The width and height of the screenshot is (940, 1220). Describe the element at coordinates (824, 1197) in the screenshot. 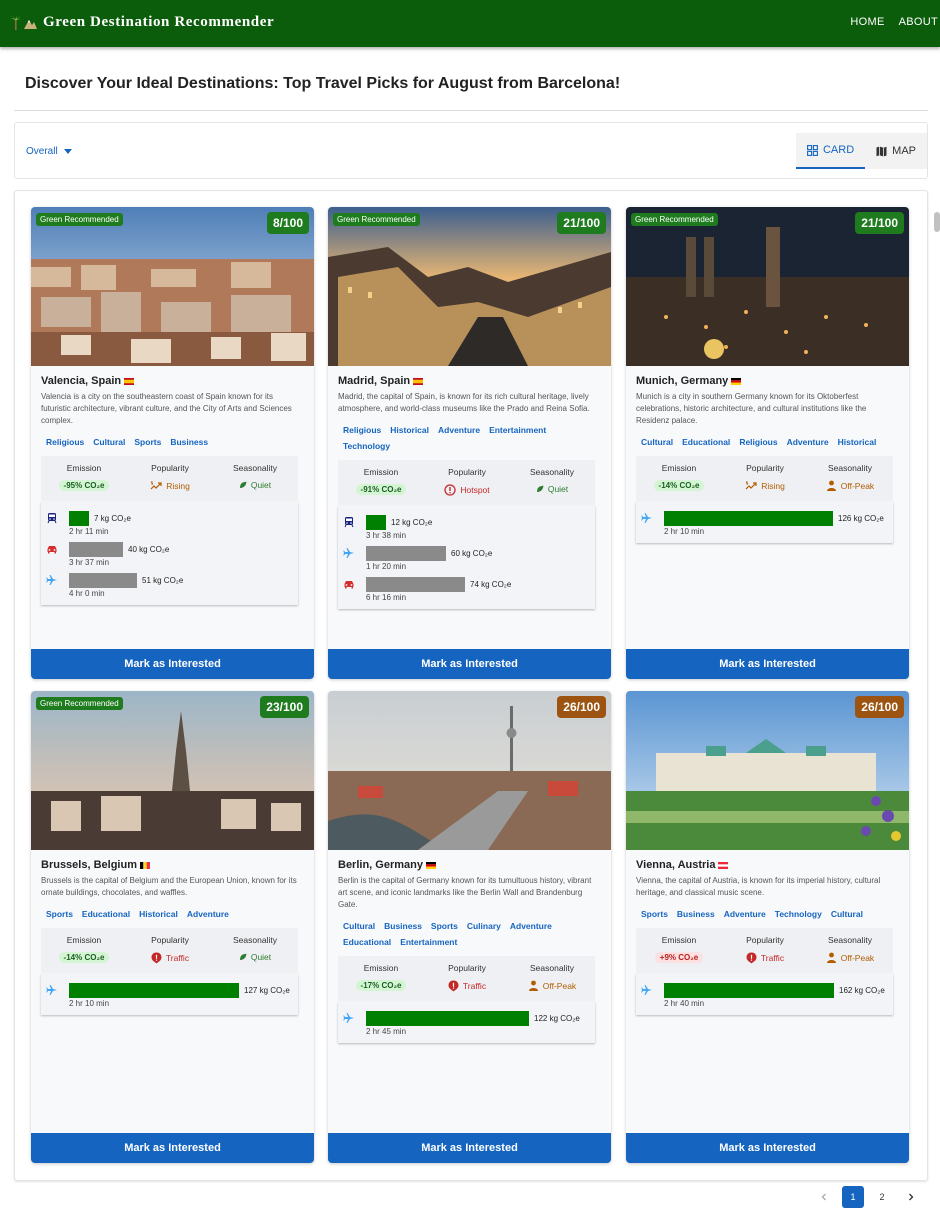

I see `chevron-left-icon` at that location.